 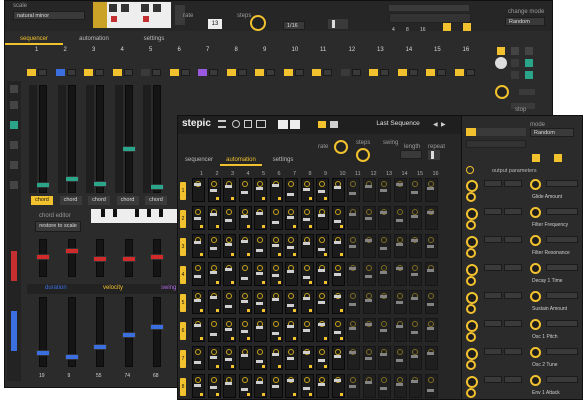 I want to click on duration-slider-thumb, so click(x=100, y=347).